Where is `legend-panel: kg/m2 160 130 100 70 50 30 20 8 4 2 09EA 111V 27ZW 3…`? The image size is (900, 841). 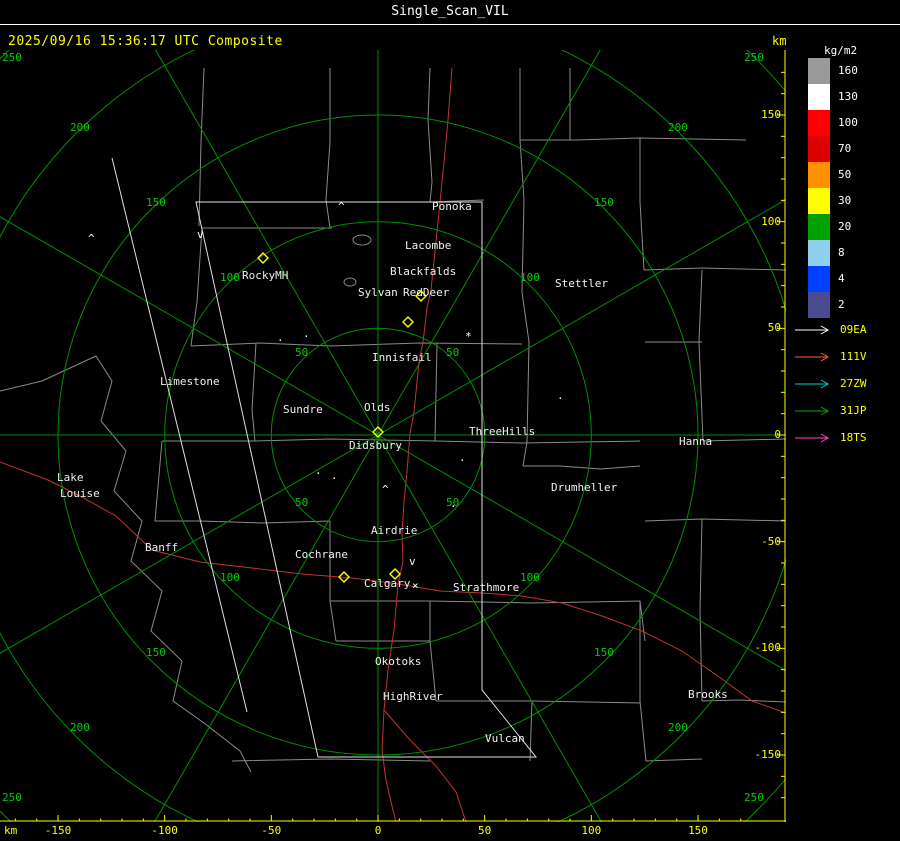
legend-panel: kg/m2 160 130 100 70 50 30 20 8 4 2 09EA 111V 27ZW 3… is located at coordinates (843, 438).